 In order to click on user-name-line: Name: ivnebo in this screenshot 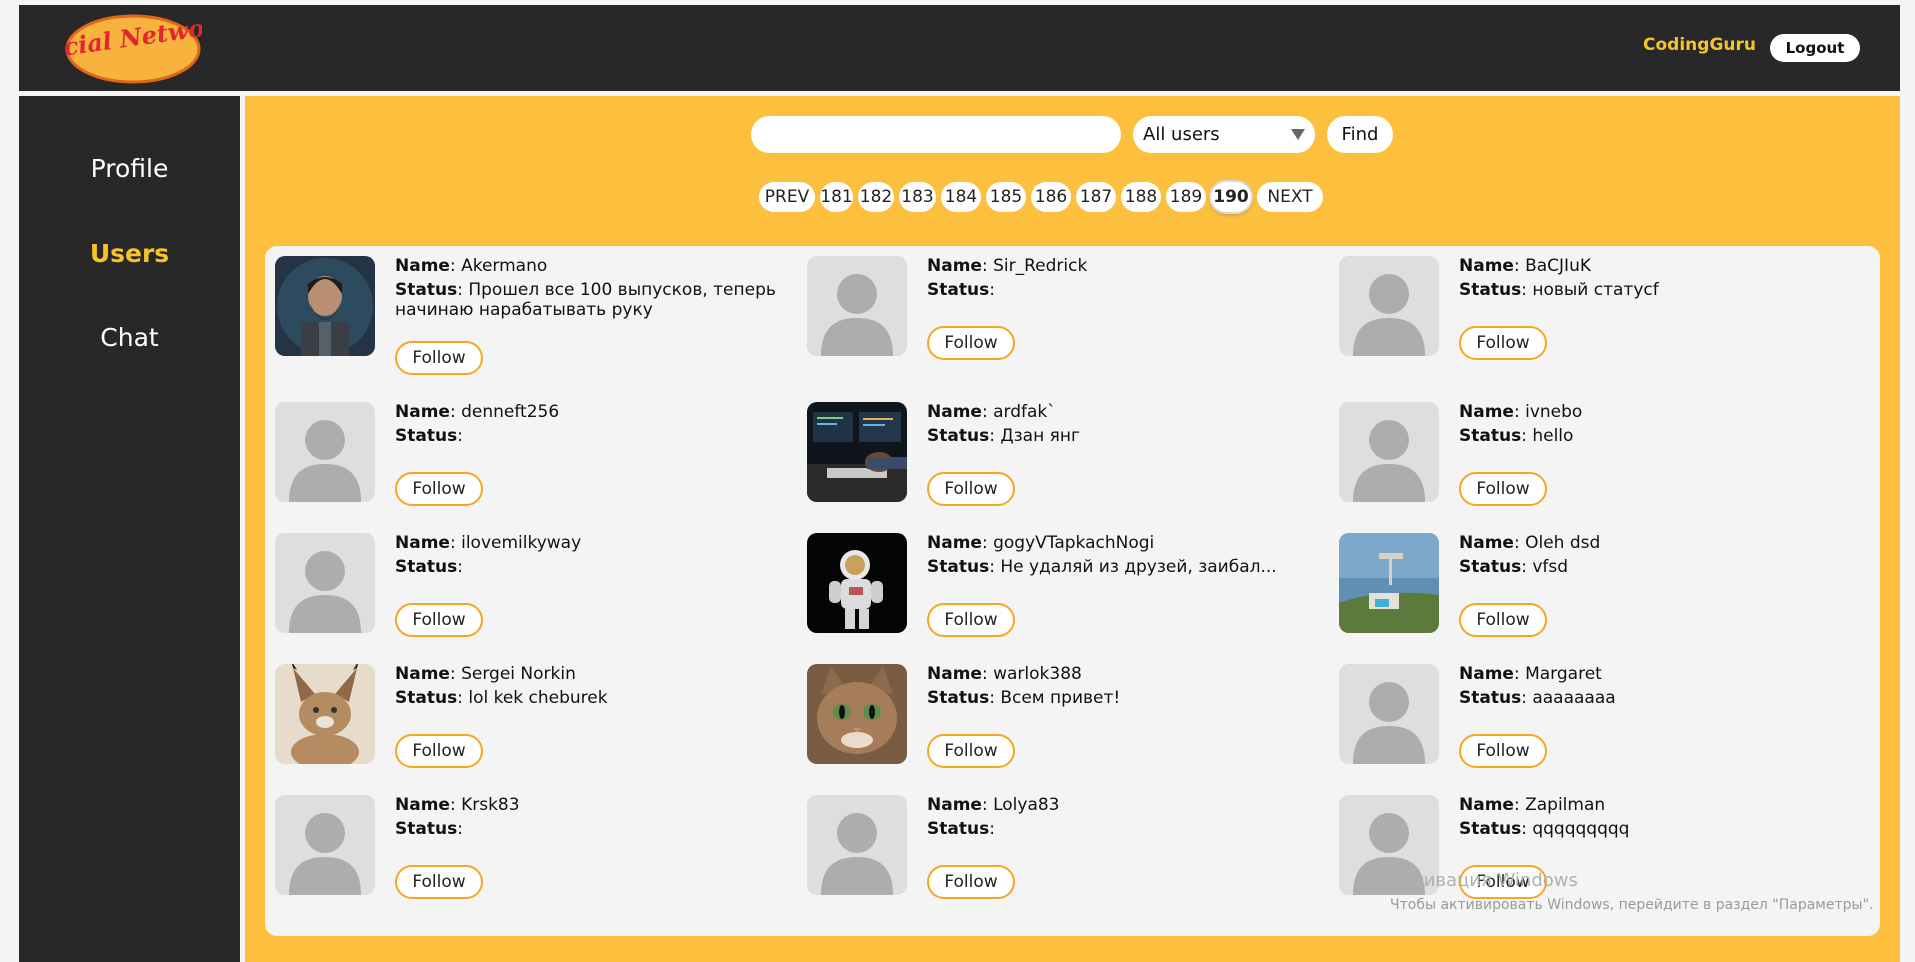, I will do `click(1521, 412)`.